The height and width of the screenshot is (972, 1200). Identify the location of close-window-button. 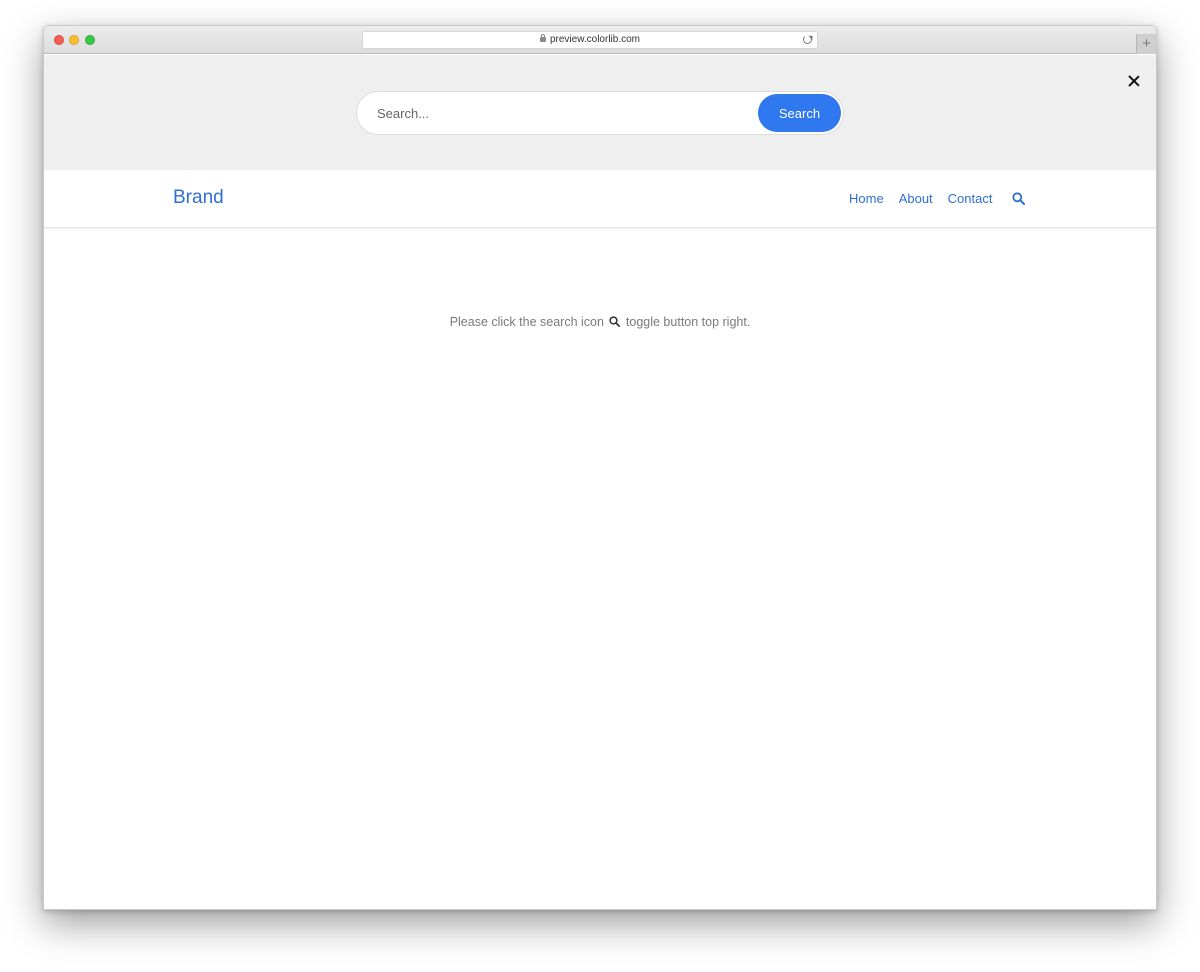
(59, 40).